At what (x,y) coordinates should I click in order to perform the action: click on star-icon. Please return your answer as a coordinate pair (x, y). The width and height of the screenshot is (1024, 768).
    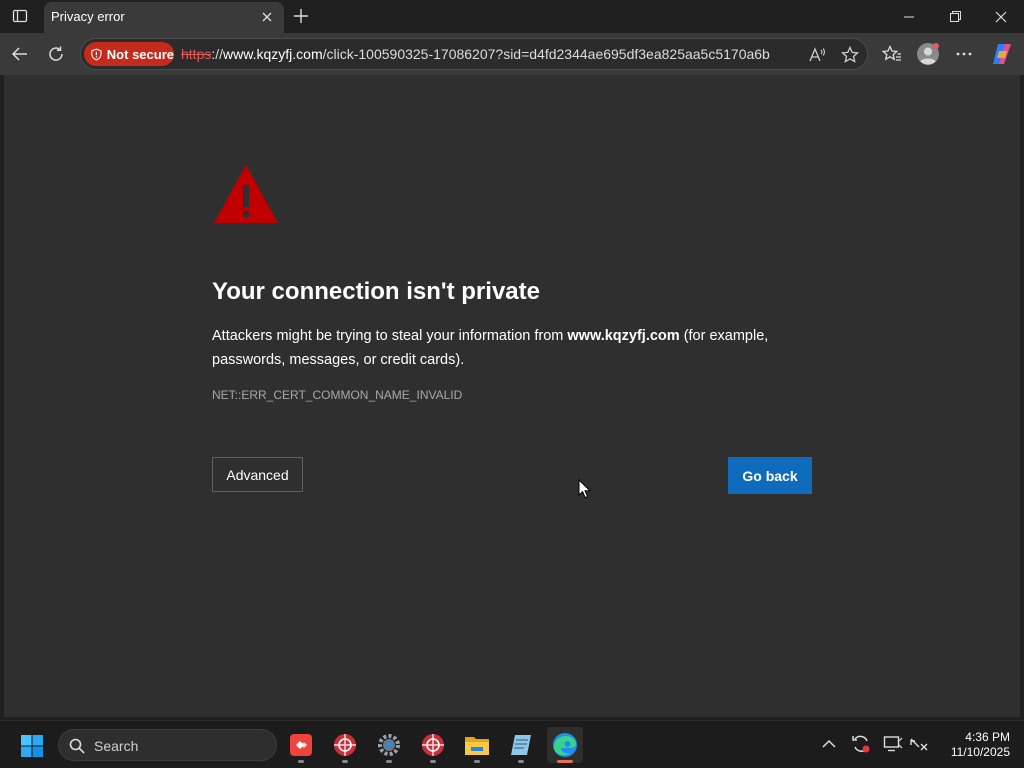
    Looking at the image, I should click on (850, 54).